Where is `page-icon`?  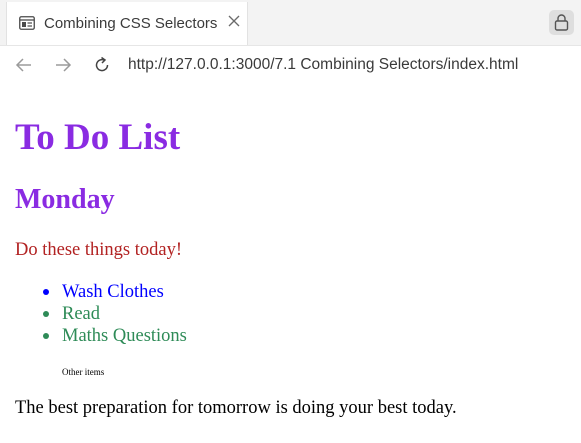 page-icon is located at coordinates (27, 23).